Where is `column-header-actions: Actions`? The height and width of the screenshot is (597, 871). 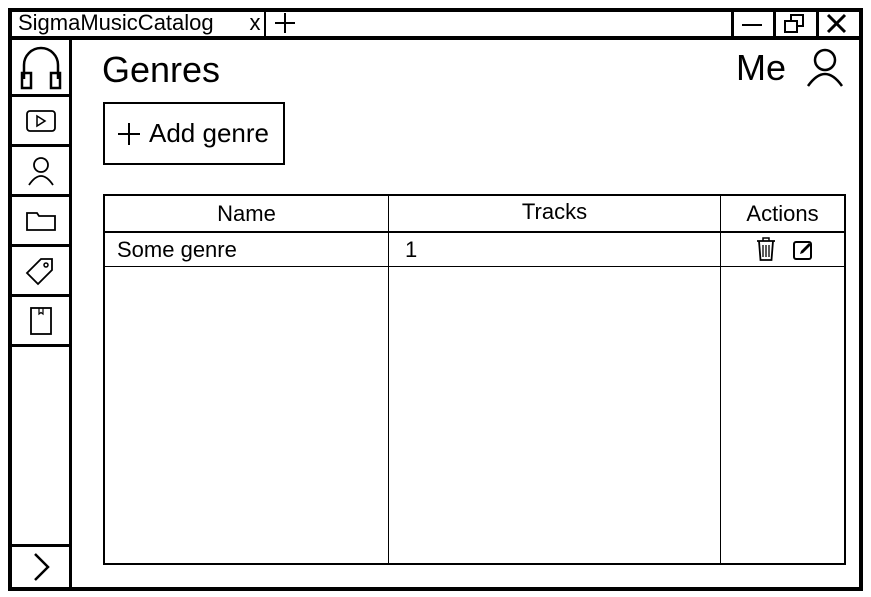
column-header-actions: Actions is located at coordinates (782, 213).